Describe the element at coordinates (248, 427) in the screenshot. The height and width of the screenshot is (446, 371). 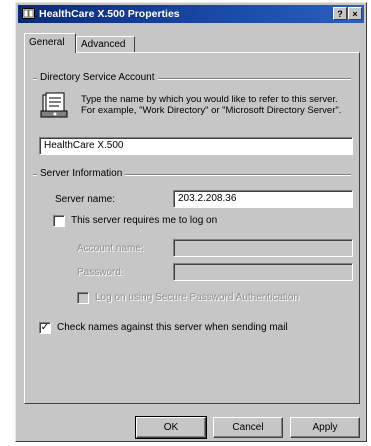
I see `cancel-button: Cancel` at that location.